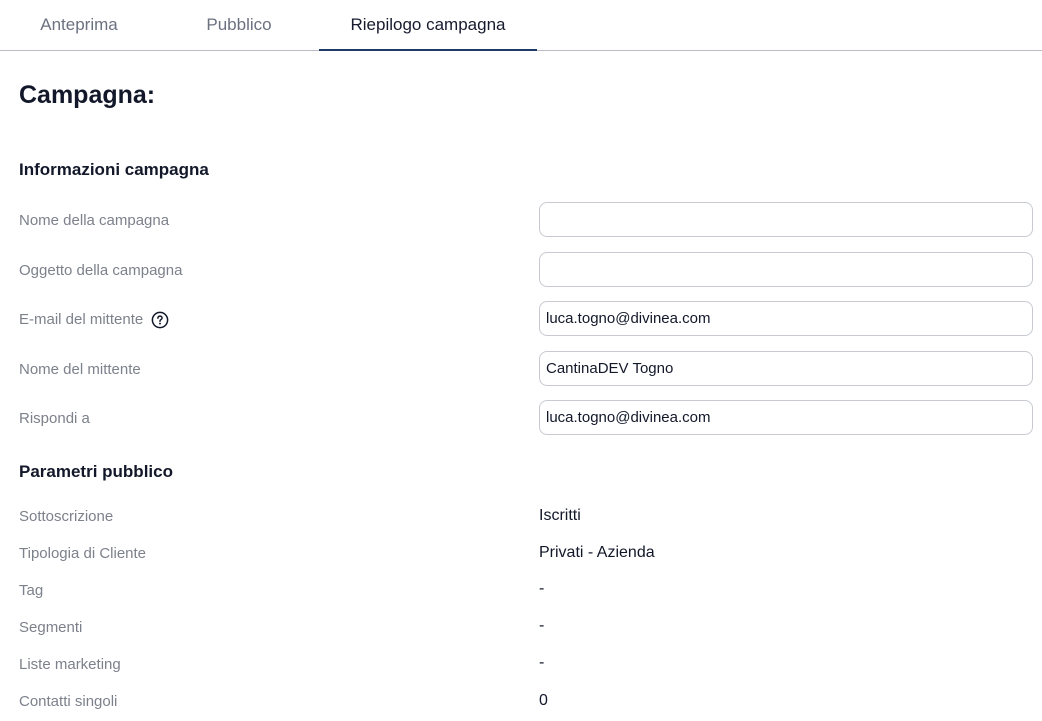 The height and width of the screenshot is (721, 1042). I want to click on campaign-info-section-title: Informazioni campagna, so click(114, 169).